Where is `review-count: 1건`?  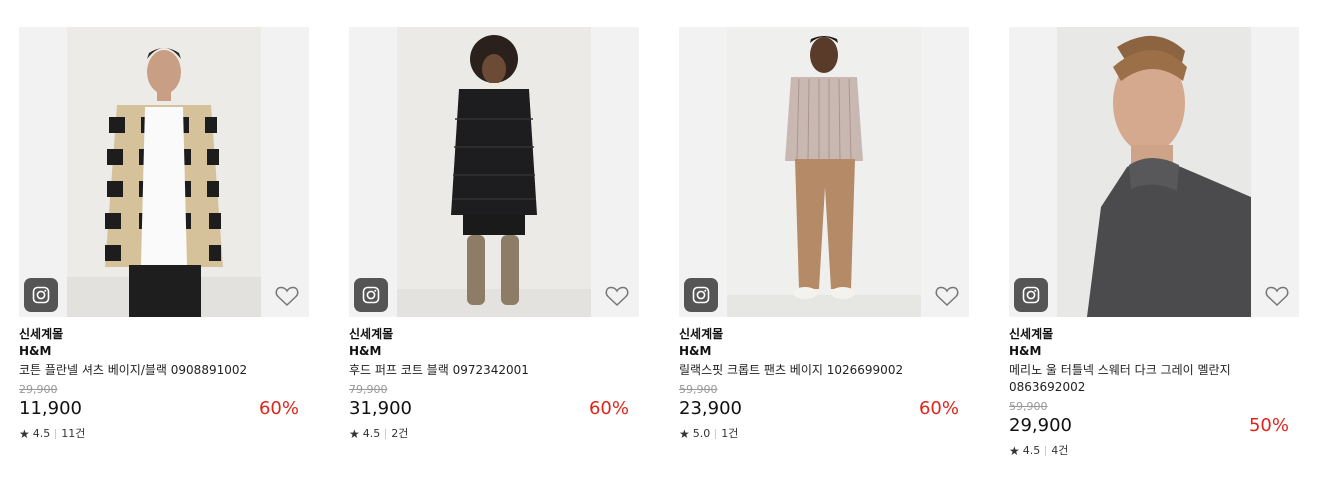
review-count: 1건 is located at coordinates (730, 433).